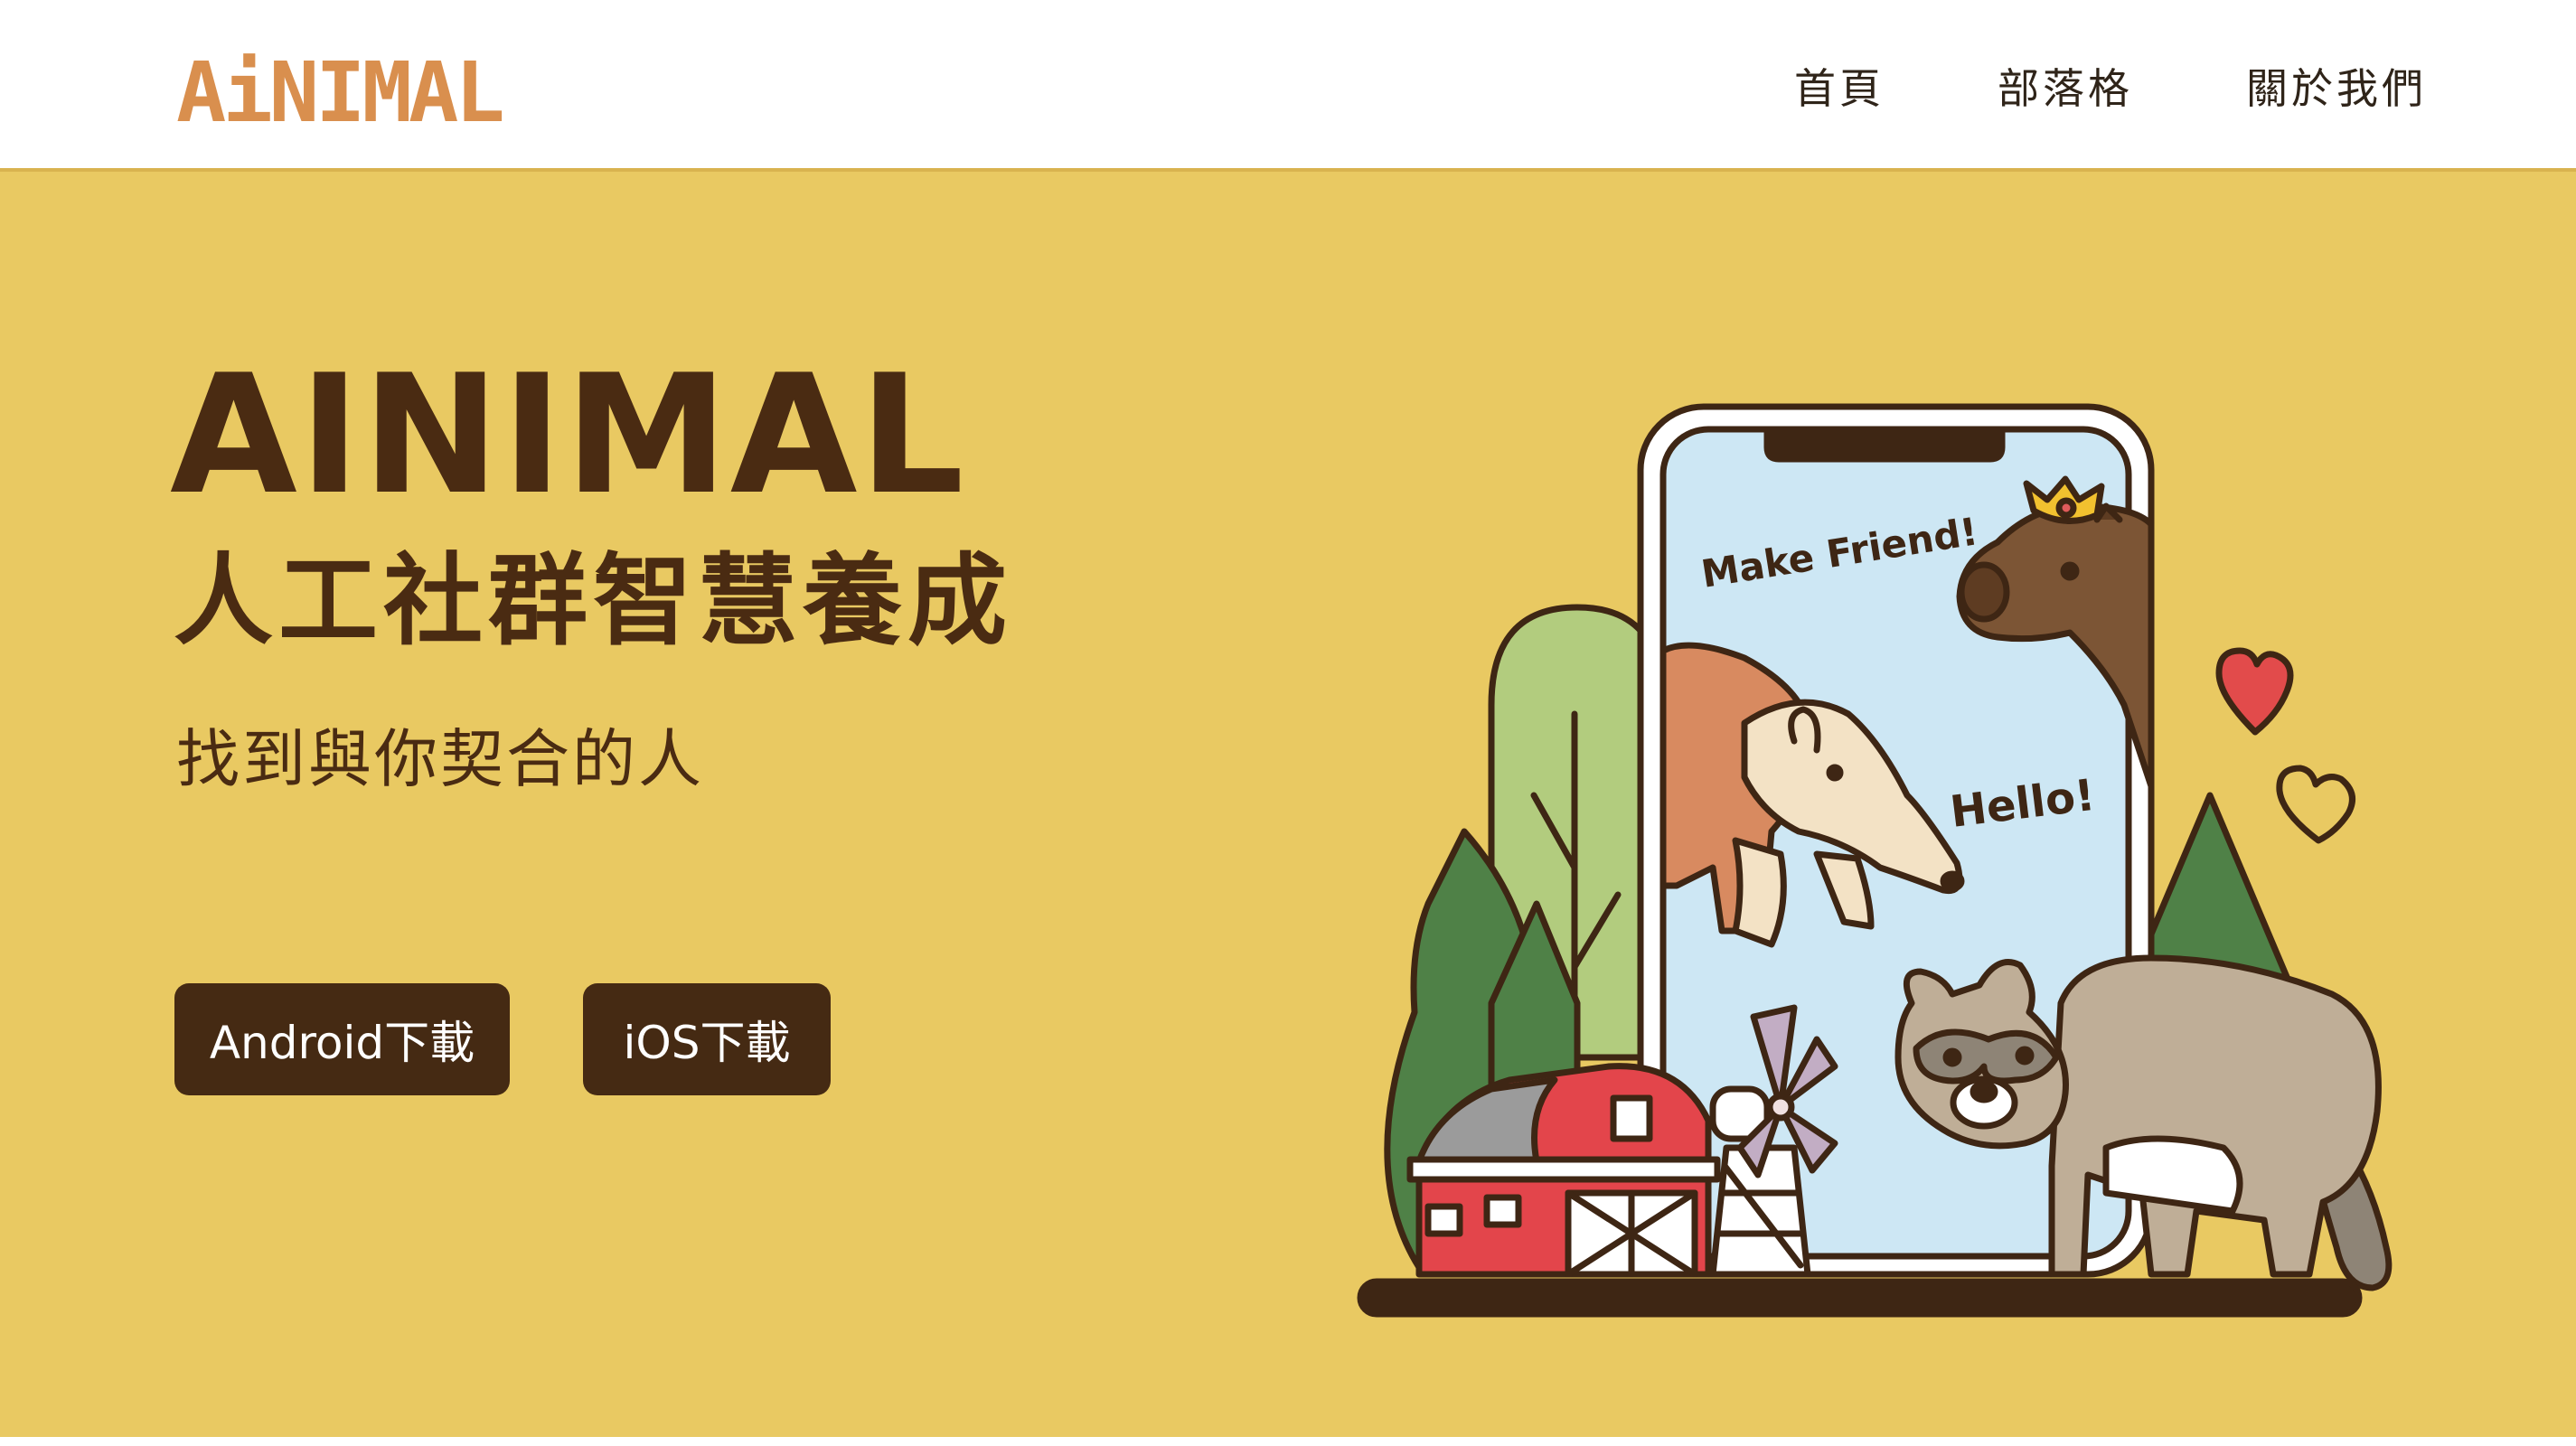  I want to click on nav-blog: 部落格, so click(2066, 86).